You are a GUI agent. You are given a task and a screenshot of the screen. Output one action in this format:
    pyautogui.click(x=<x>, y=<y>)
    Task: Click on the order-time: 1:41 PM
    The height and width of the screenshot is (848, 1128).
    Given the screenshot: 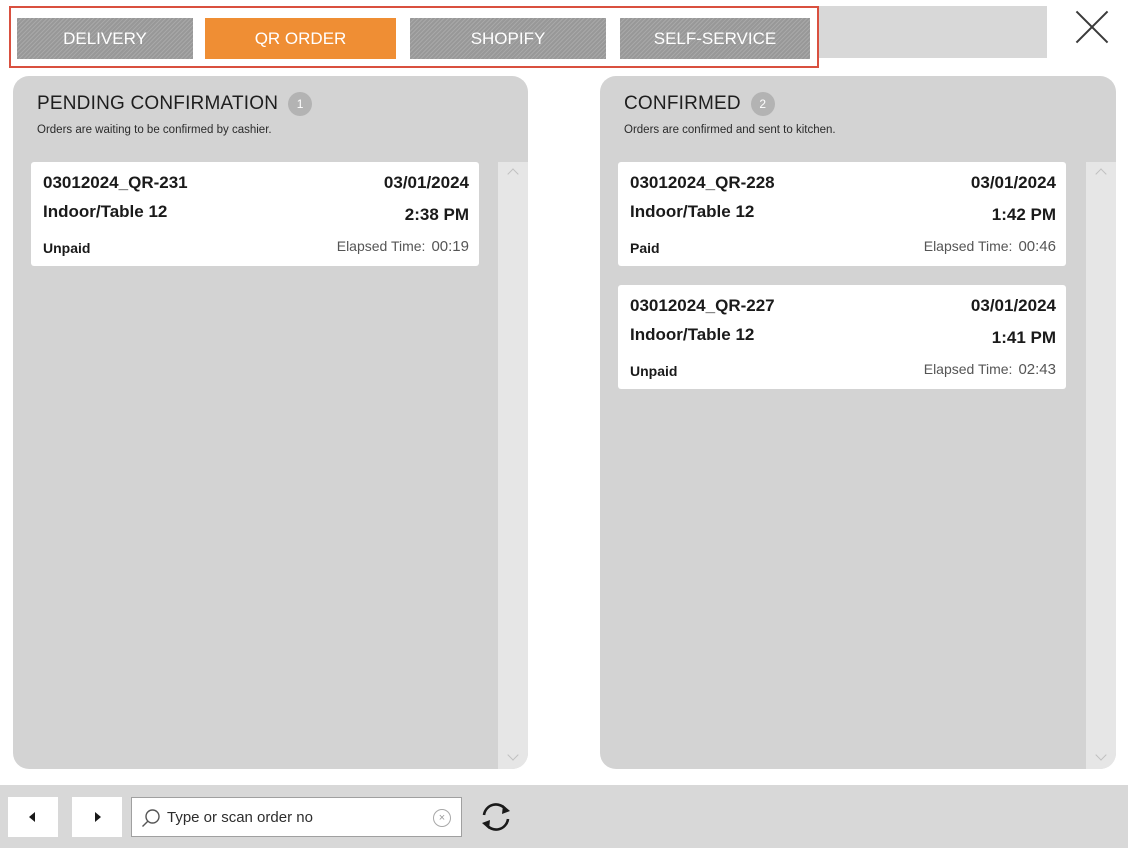 What is the action you would take?
    pyautogui.click(x=1023, y=337)
    